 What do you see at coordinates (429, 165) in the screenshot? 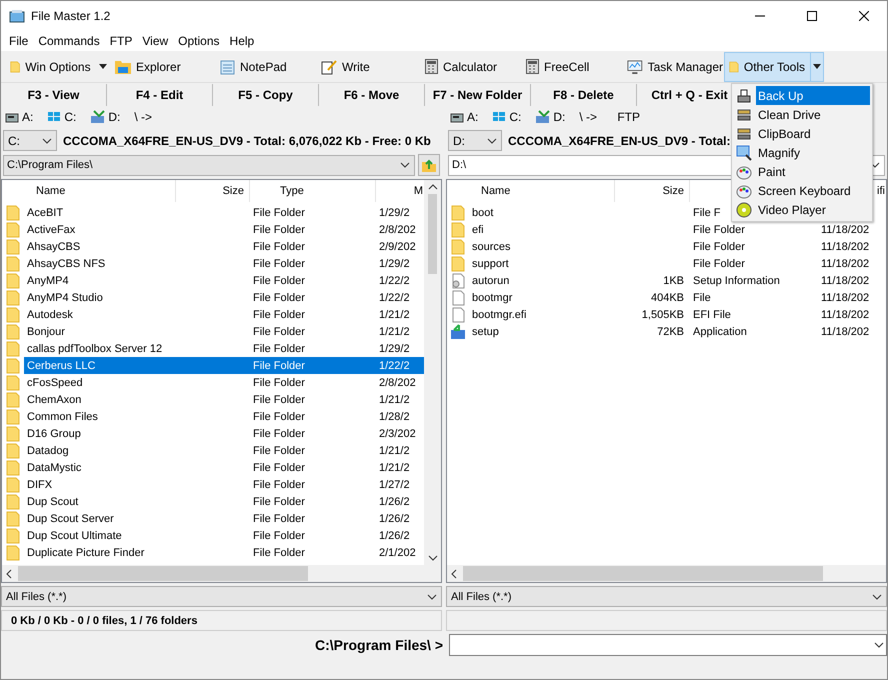
I see `up-folder-button` at bounding box center [429, 165].